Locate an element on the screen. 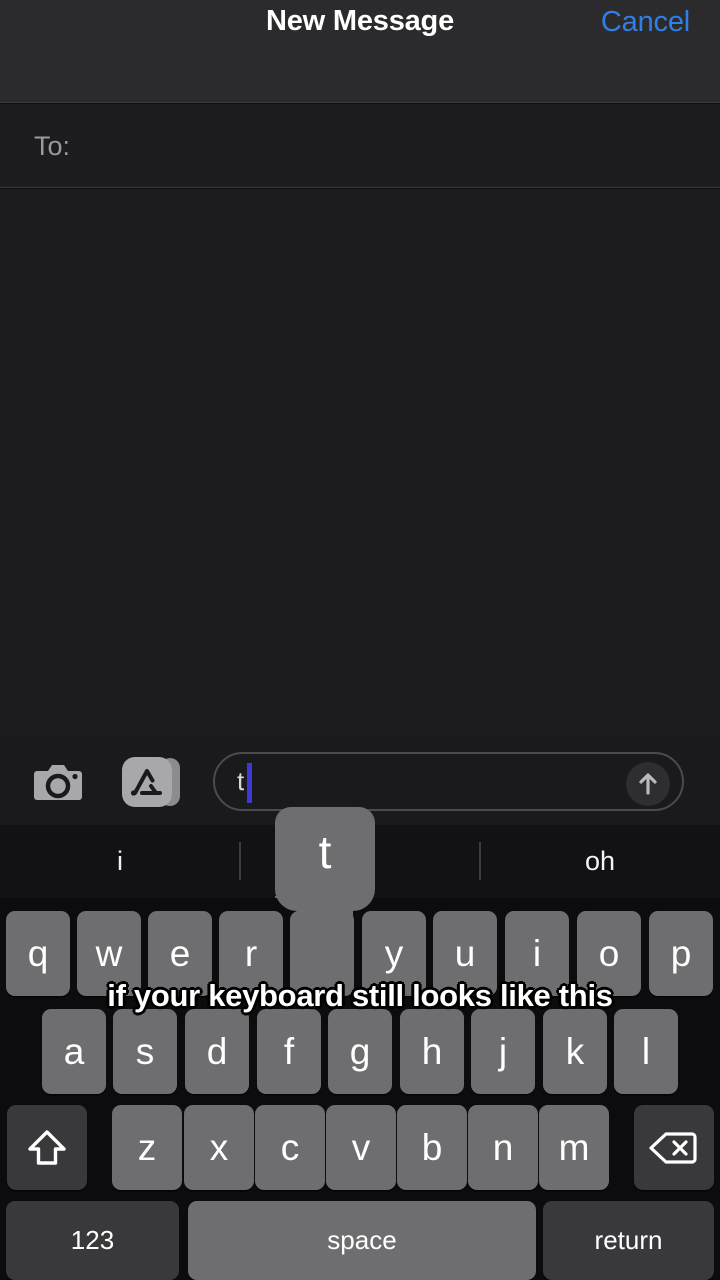 The width and height of the screenshot is (720, 1280). key-j: j is located at coordinates (503, 1051).